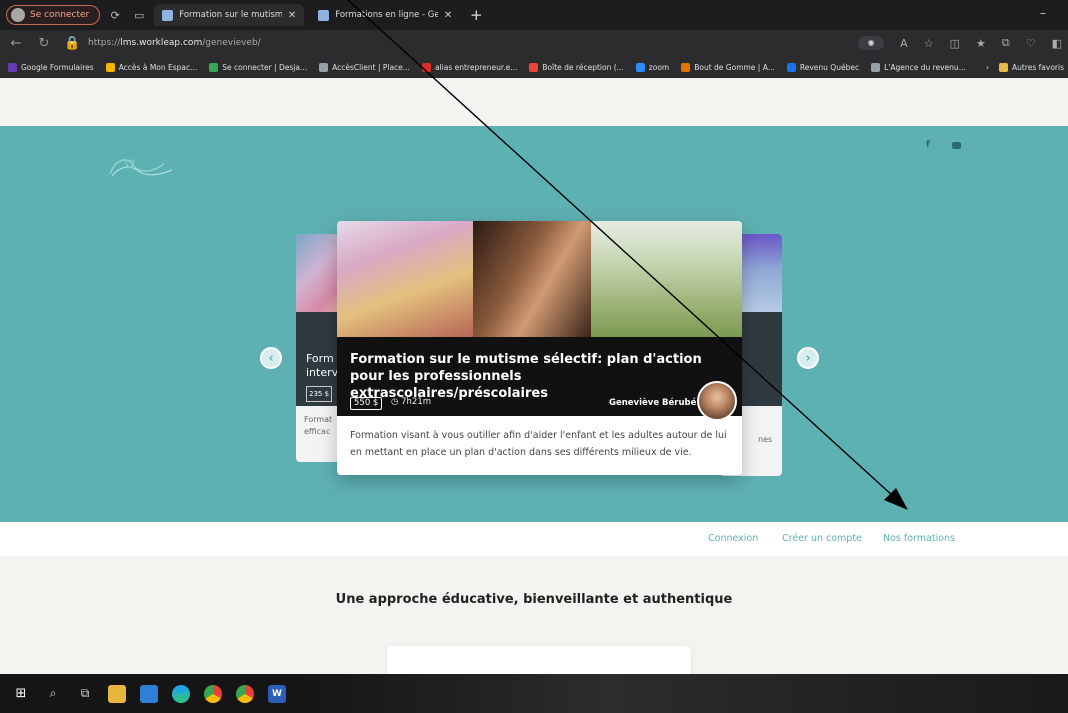 The width and height of the screenshot is (1068, 713). Describe the element at coordinates (115, 15) in the screenshot. I see `workspaces-icon: ⟳` at that location.